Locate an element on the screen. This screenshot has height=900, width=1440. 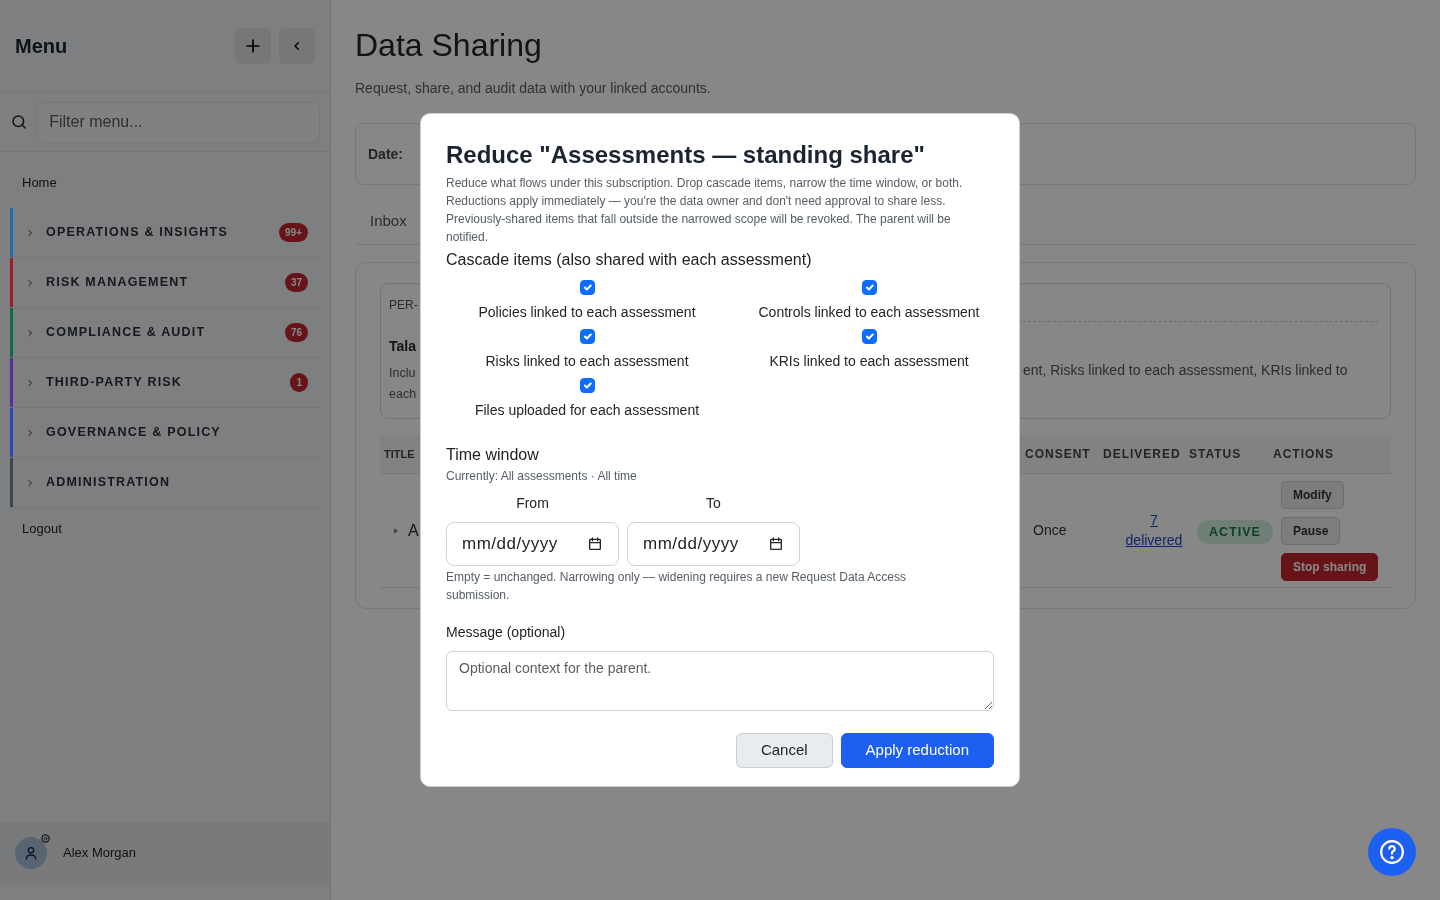
menu-section: GOVERNANCE & POLICY is located at coordinates (165, 433).